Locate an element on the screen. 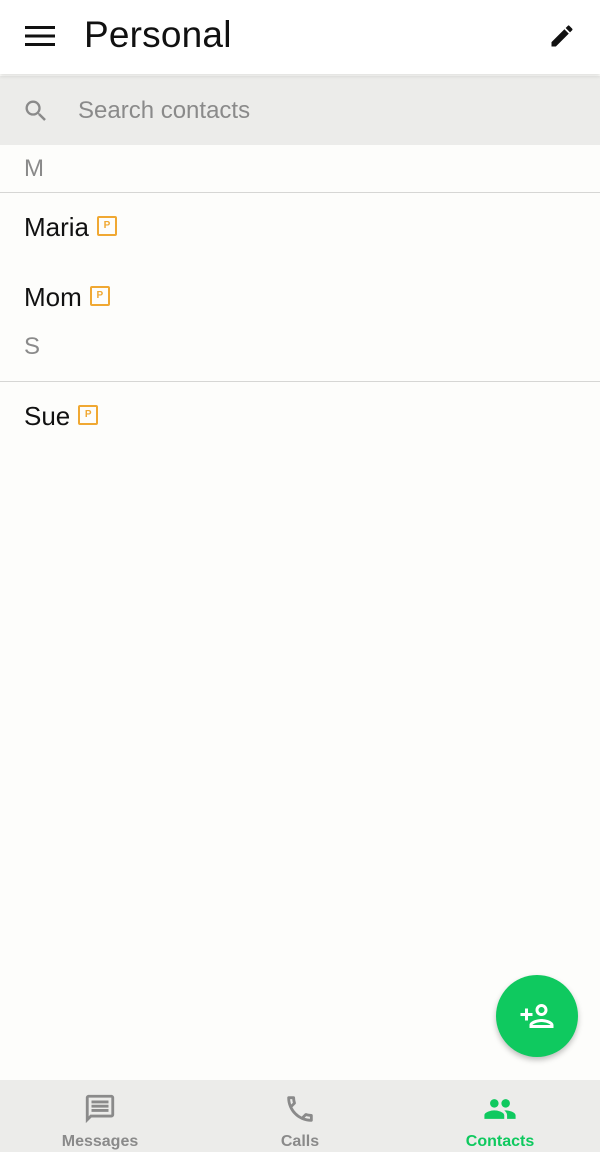 Image resolution: width=600 pixels, height=1152 pixels. phone-icon is located at coordinates (300, 1109).